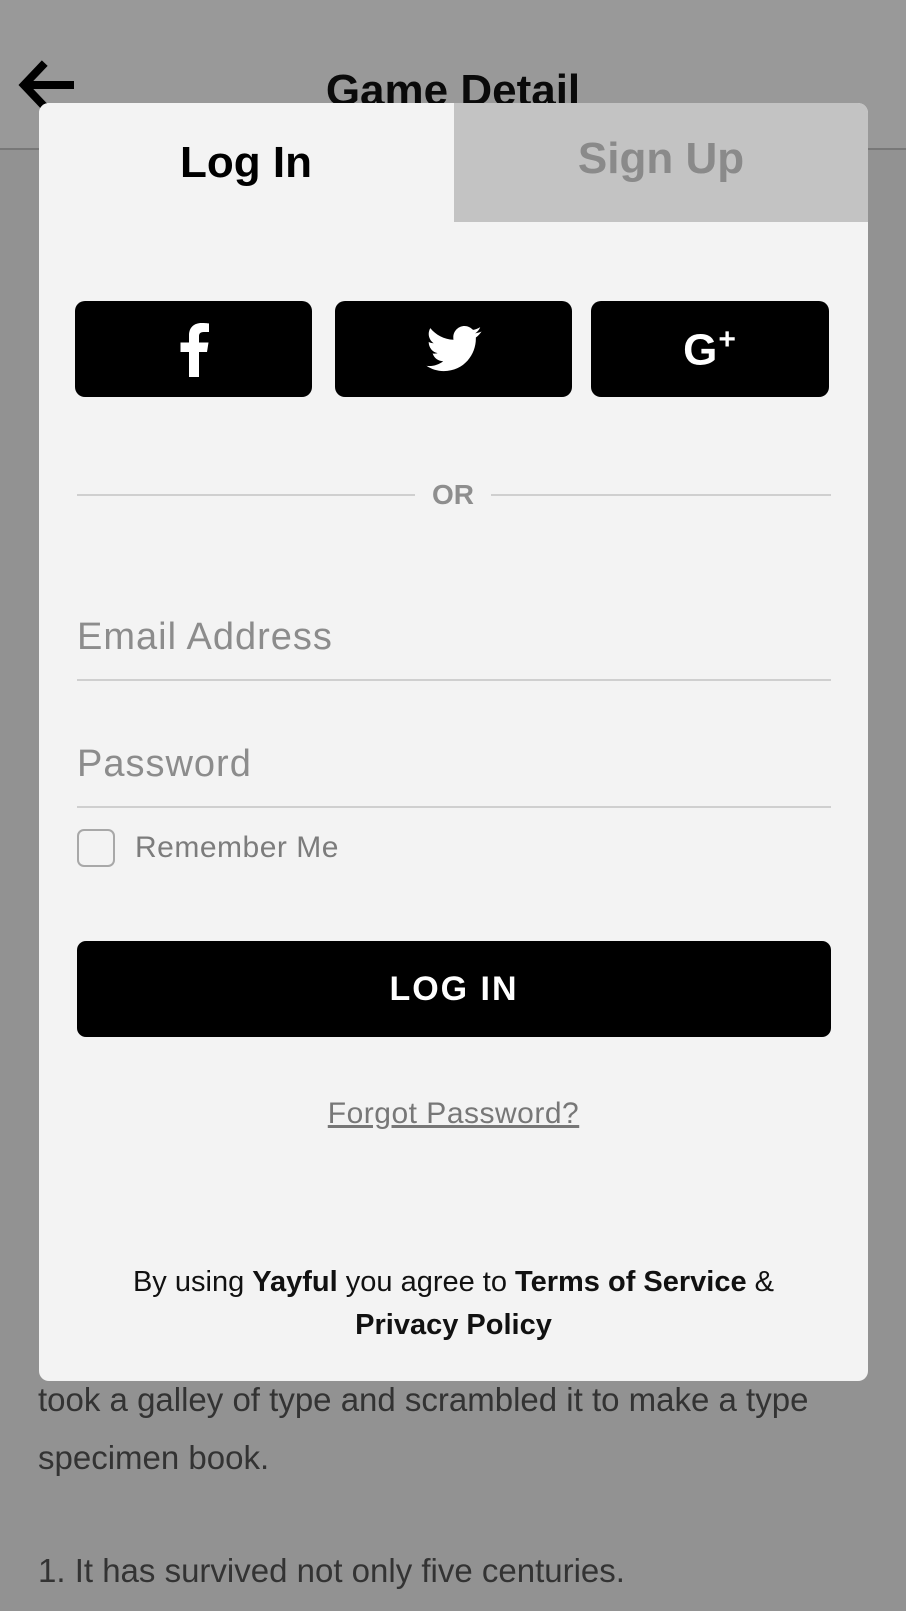  What do you see at coordinates (192, 1282) in the screenshot?
I see `terms-prefix: By using` at bounding box center [192, 1282].